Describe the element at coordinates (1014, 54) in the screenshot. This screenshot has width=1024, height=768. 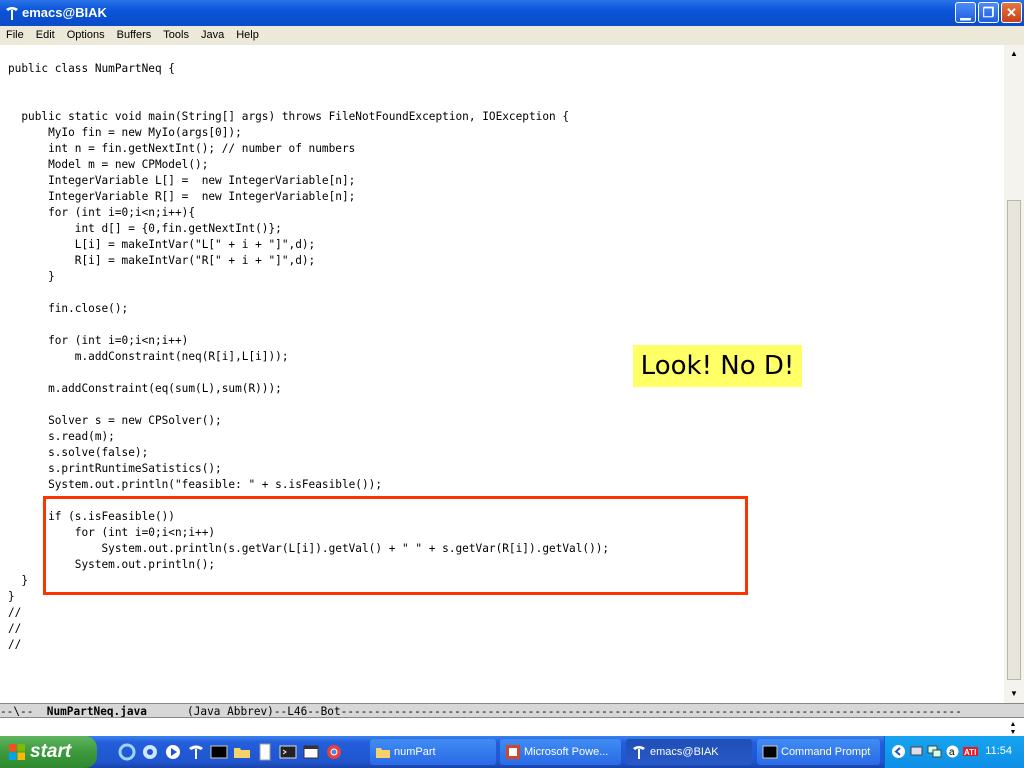
I see `scroll-up-icon: ▲` at that location.